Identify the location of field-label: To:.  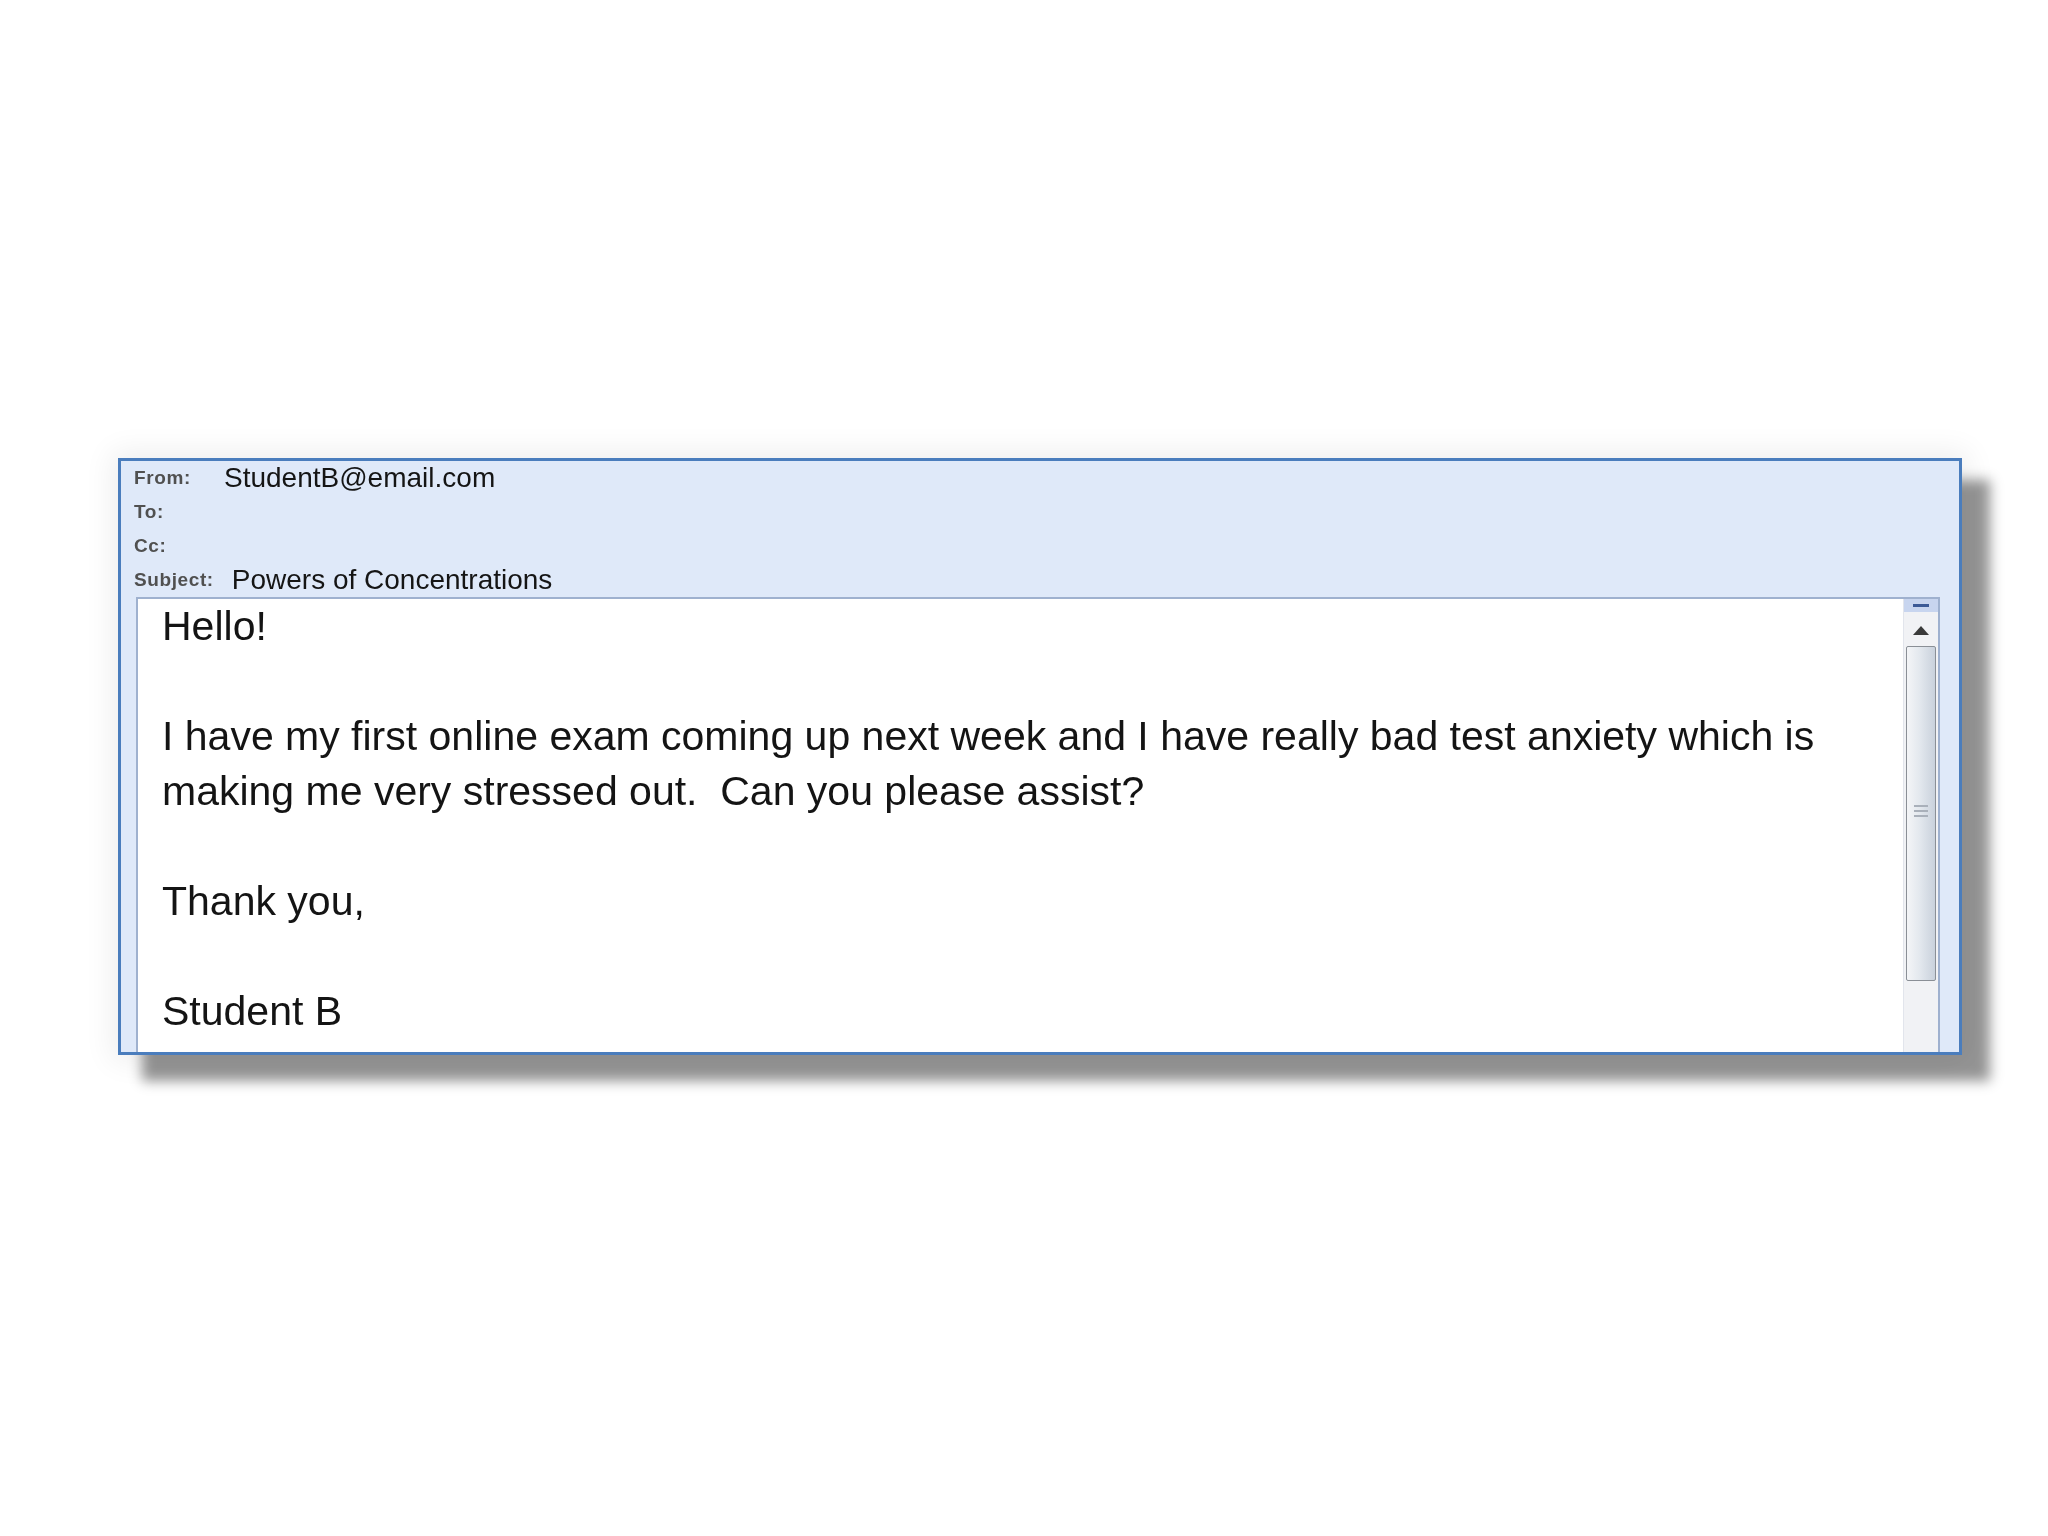
(149, 512).